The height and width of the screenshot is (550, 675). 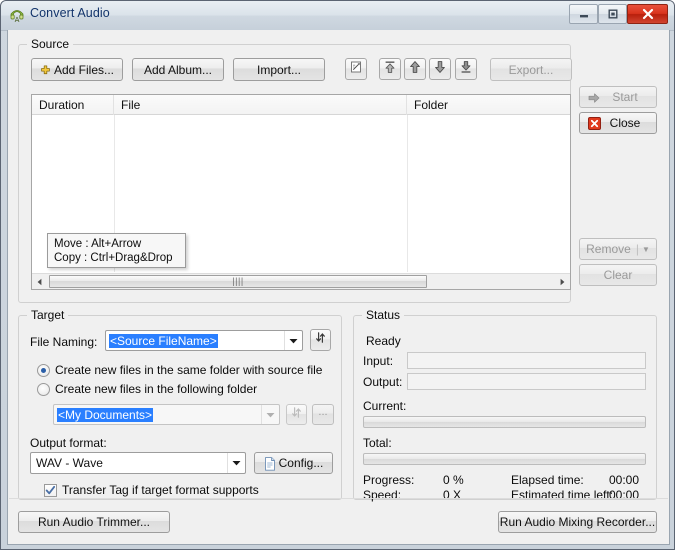 What do you see at coordinates (383, 382) in the screenshot?
I see `output-label: Output:` at bounding box center [383, 382].